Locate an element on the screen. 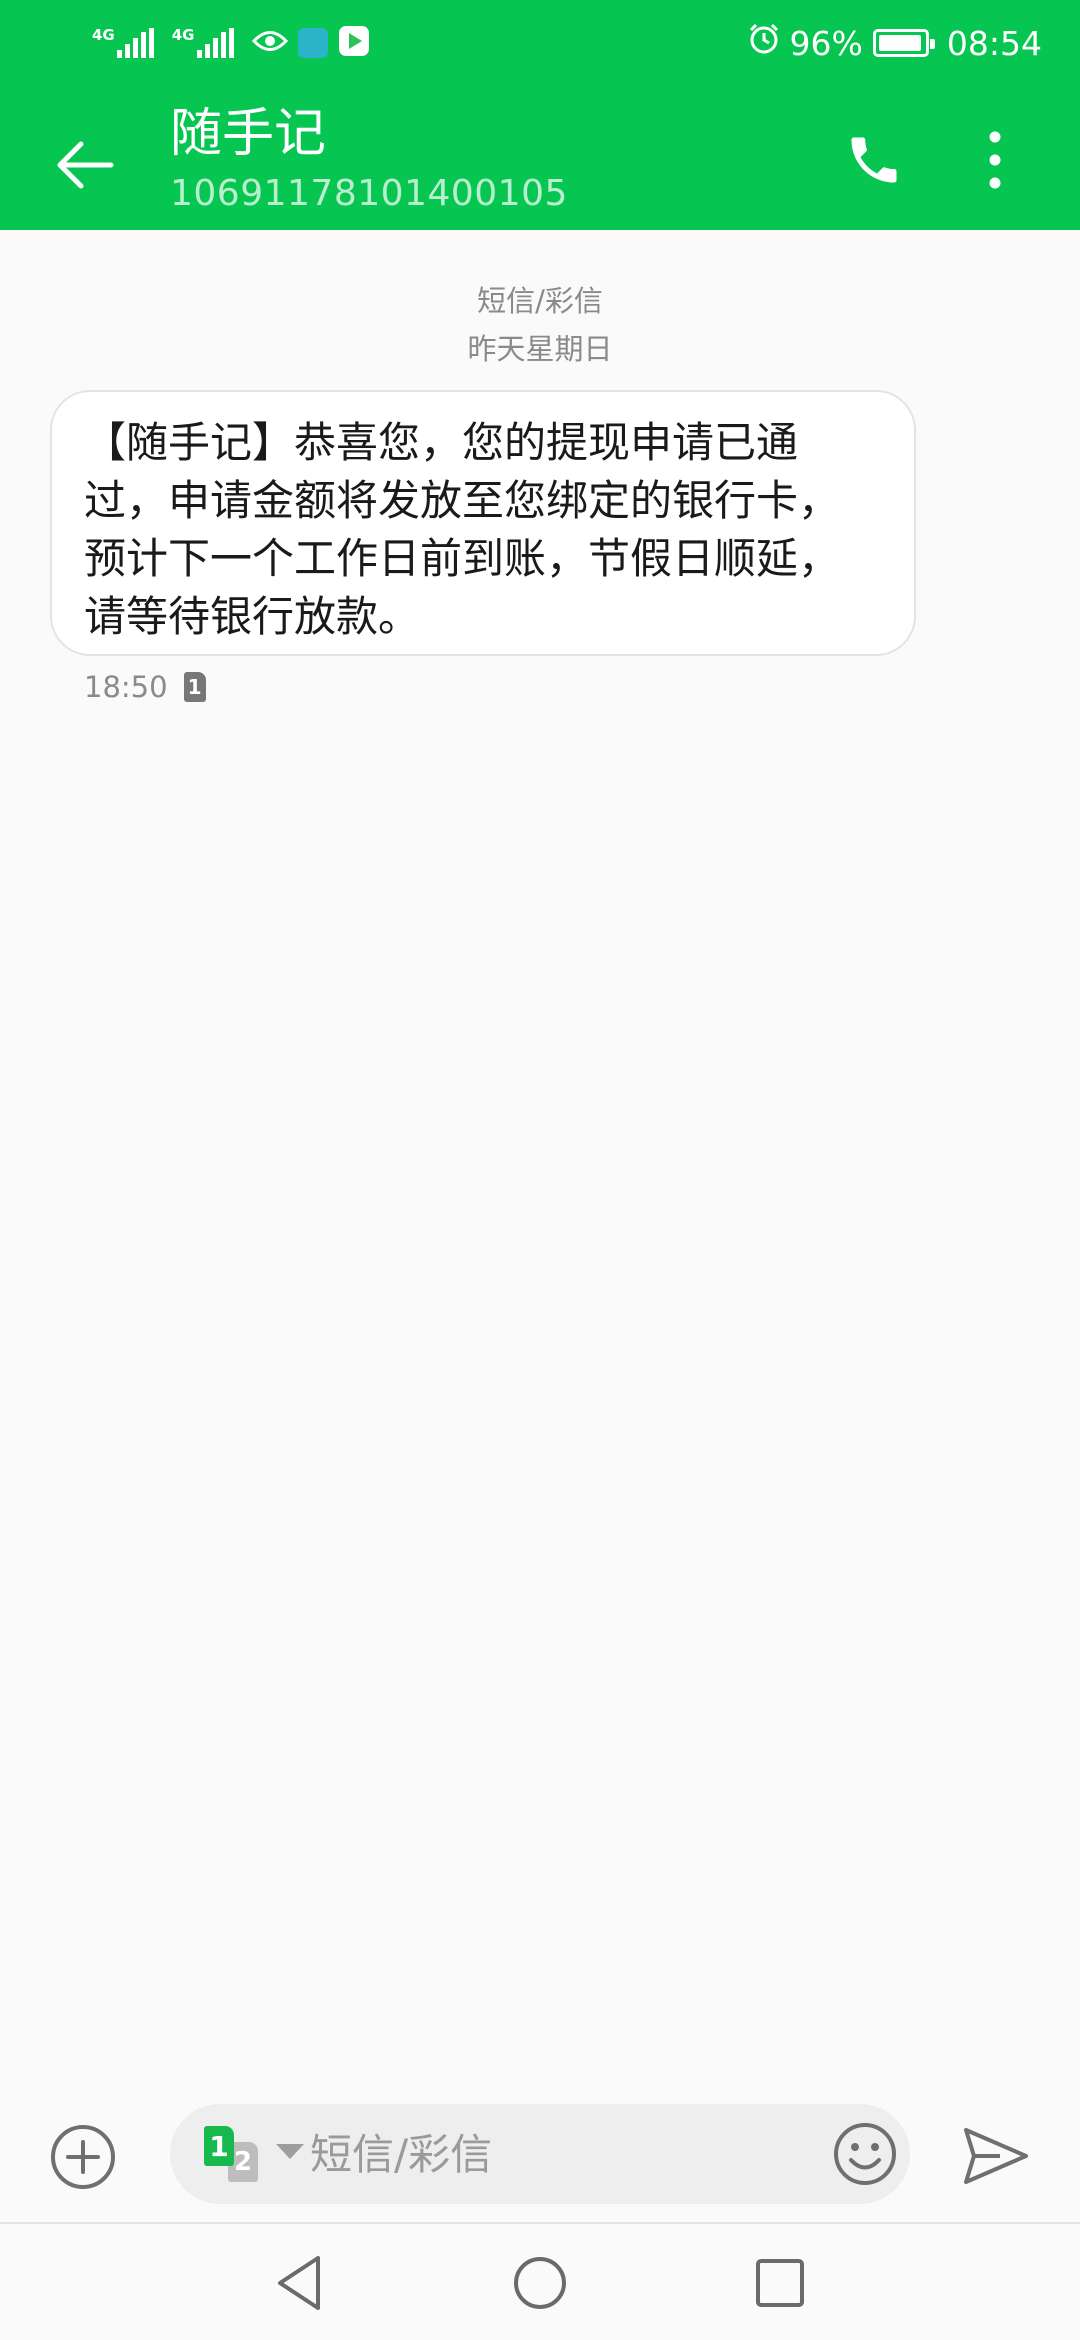 Image resolution: width=1080 pixels, height=2340 pixels. message-type-label: 短信/彩信 is located at coordinates (540, 301).